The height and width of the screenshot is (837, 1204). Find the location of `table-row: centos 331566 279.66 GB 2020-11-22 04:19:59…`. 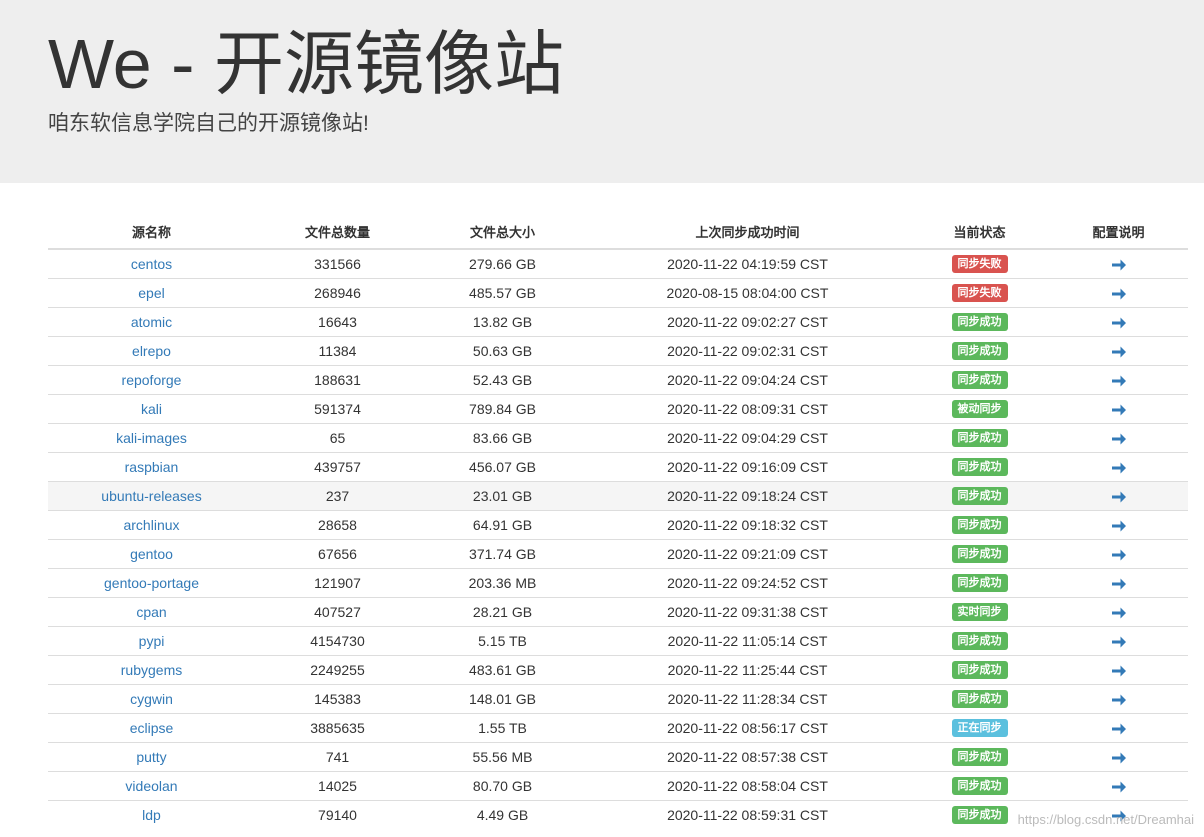

table-row: centos 331566 279.66 GB 2020-11-22 04:19:59… is located at coordinates (618, 263).